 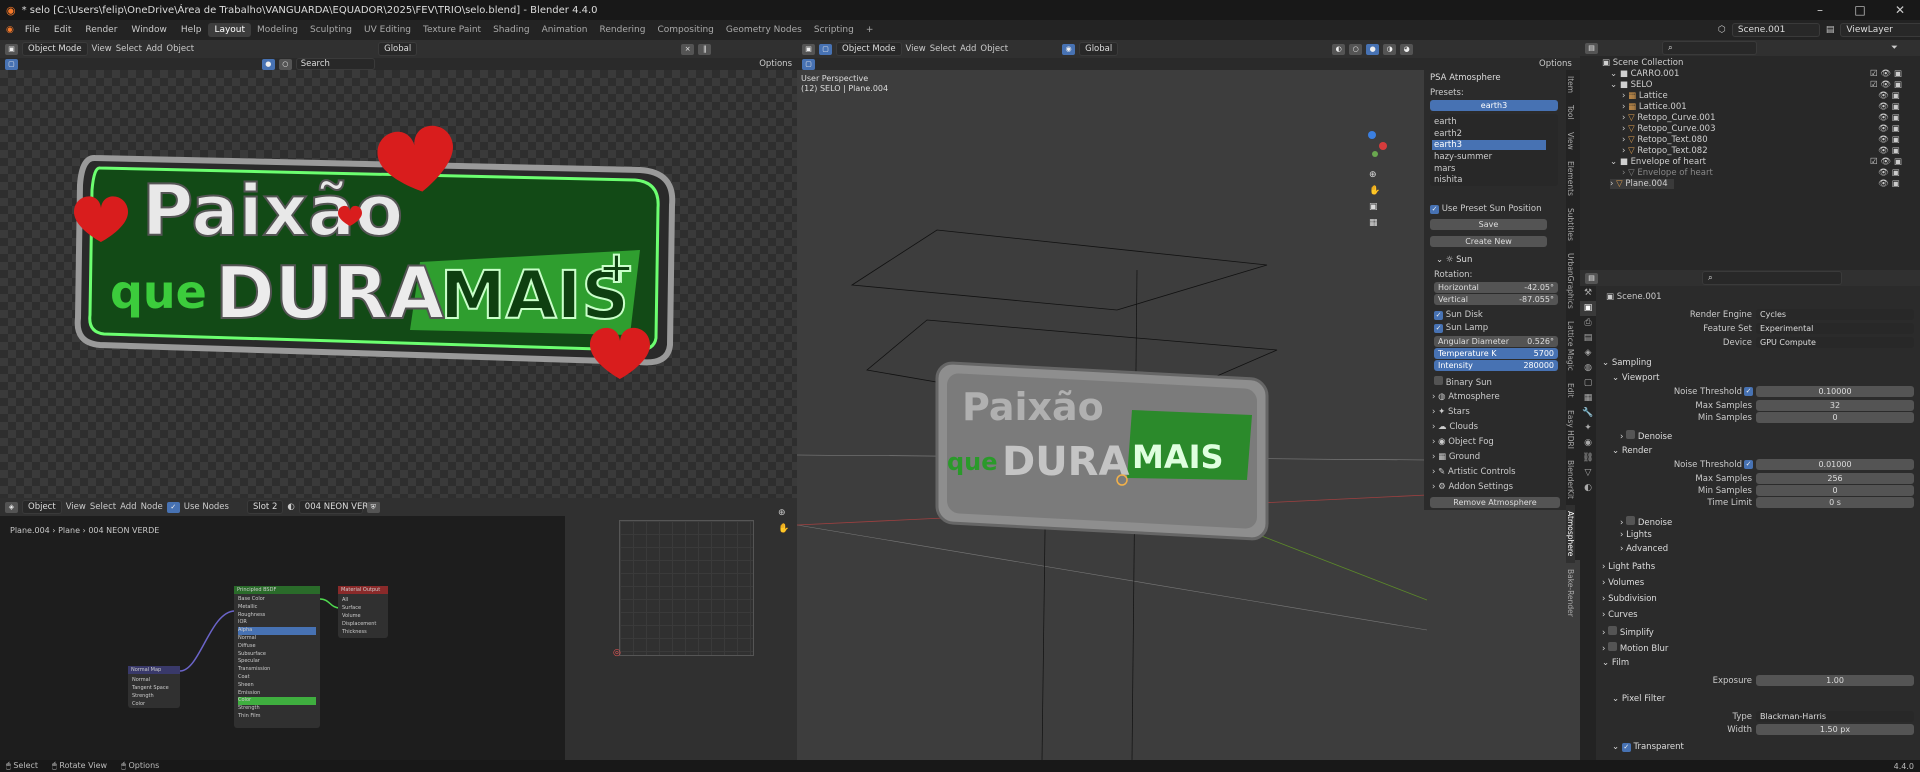 What do you see at coordinates (1835, 328) in the screenshot?
I see `feature-set-dropdown: Experimental` at bounding box center [1835, 328].